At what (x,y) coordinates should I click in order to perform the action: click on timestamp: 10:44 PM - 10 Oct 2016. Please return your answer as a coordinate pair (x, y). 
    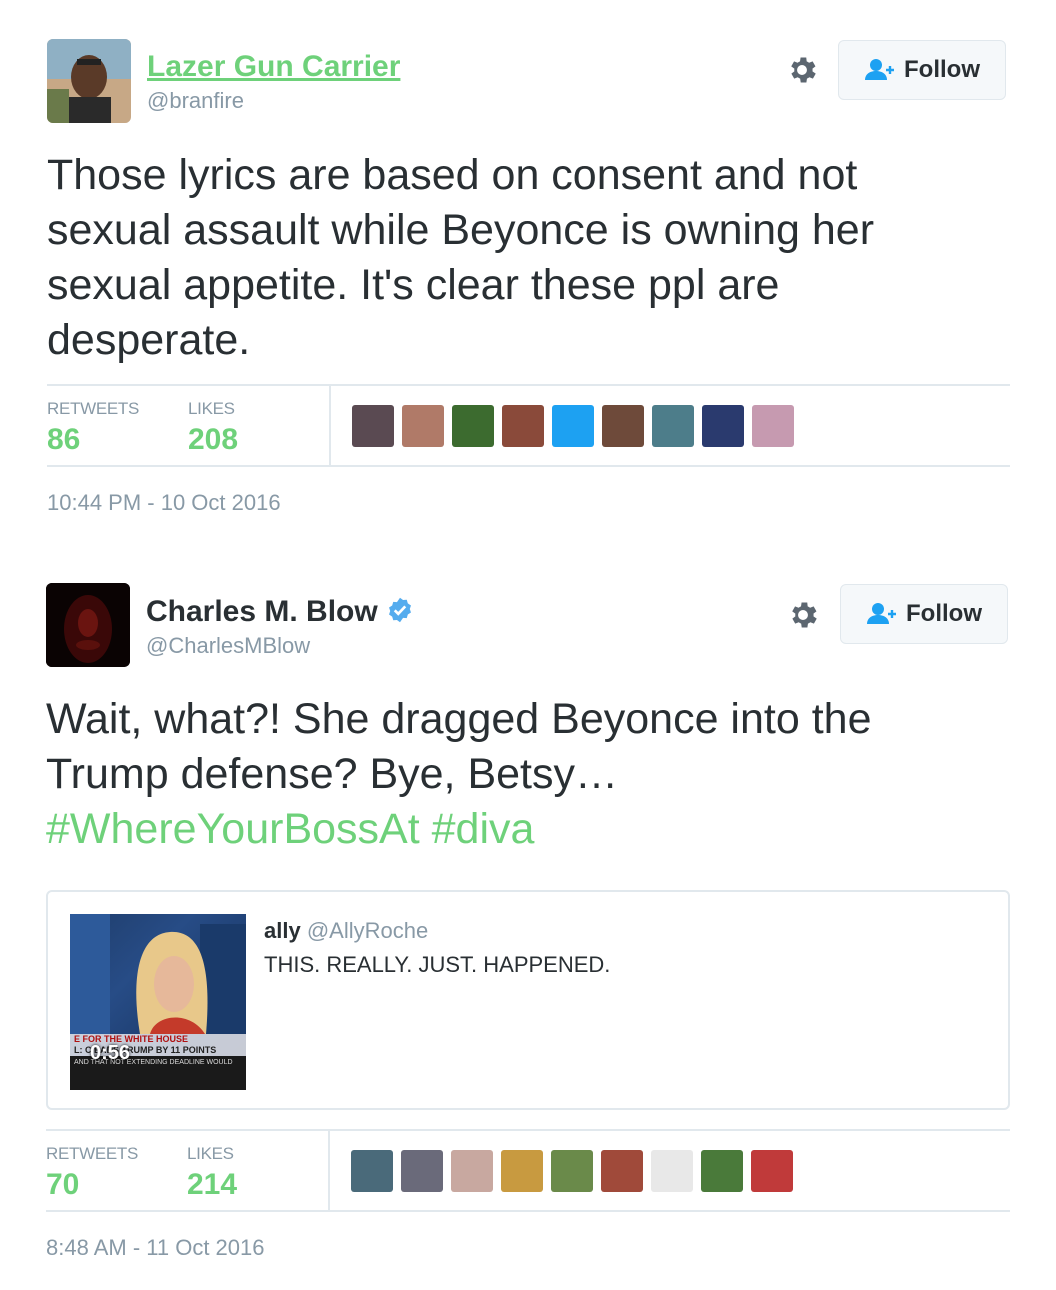
    Looking at the image, I should click on (164, 503).